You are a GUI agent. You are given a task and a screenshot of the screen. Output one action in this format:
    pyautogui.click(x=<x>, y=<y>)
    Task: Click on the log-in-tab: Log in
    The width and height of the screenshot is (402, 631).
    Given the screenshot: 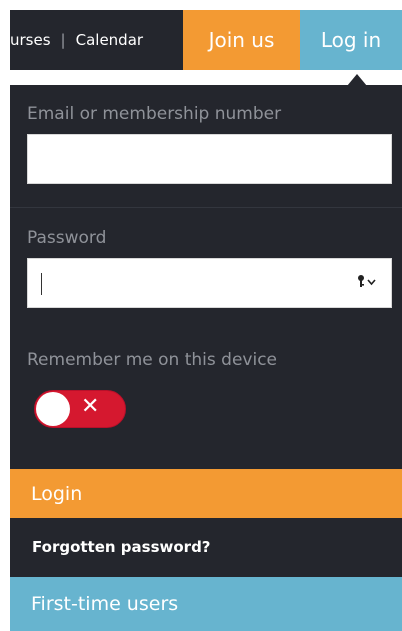 What is the action you would take?
    pyautogui.click(x=351, y=40)
    